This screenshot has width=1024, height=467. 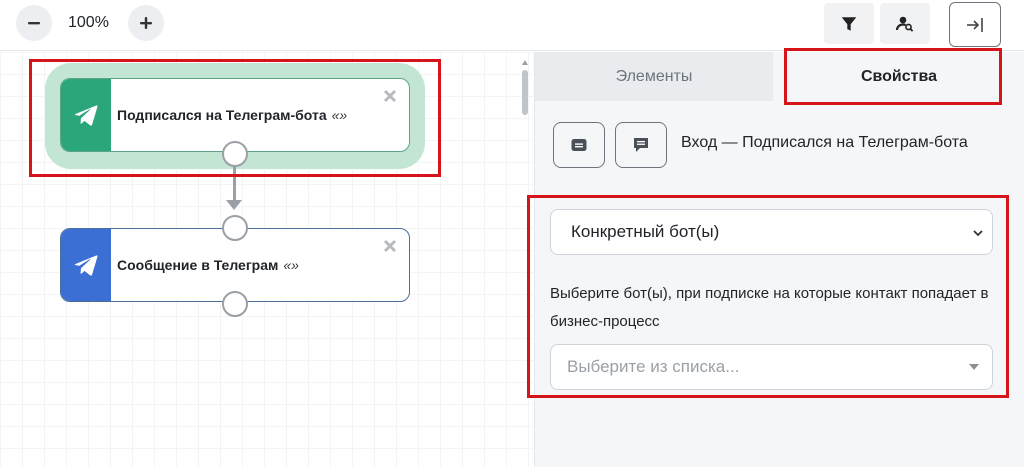 I want to click on entry-title: Вход — Подписался на Телеграм-бота, so click(x=824, y=142).